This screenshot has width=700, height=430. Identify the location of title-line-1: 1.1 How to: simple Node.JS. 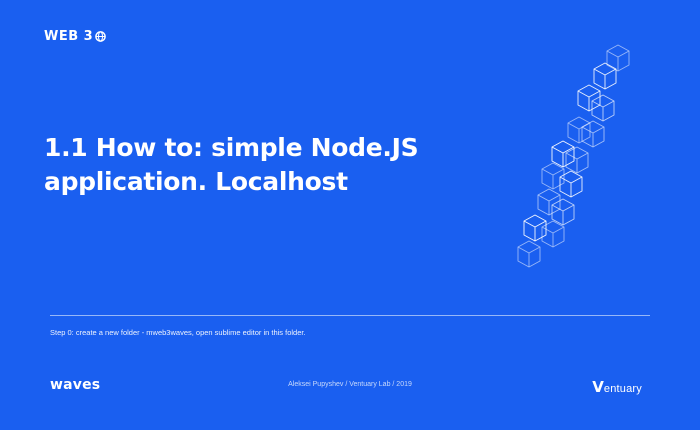
(231, 147).